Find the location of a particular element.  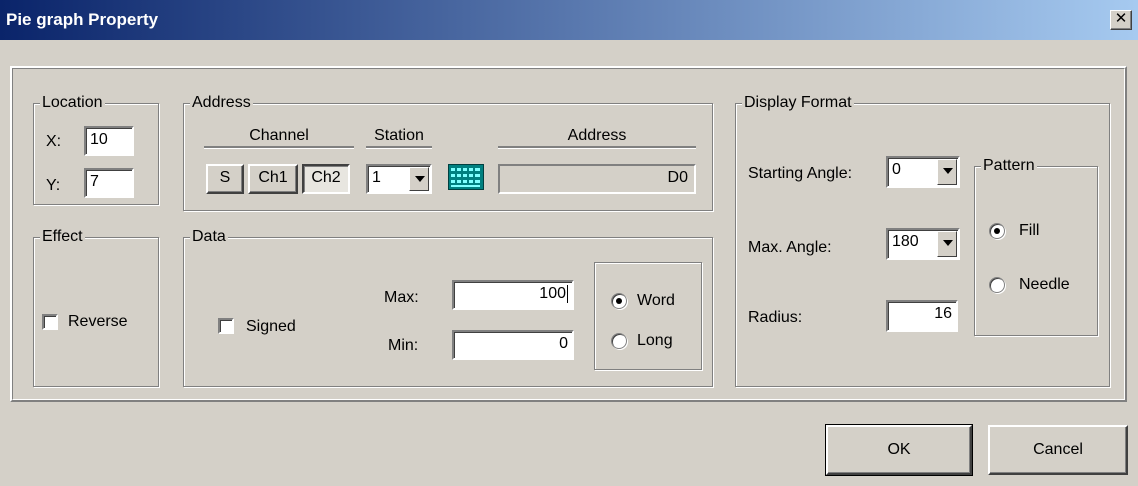

location-legend: Location is located at coordinates (72, 103).